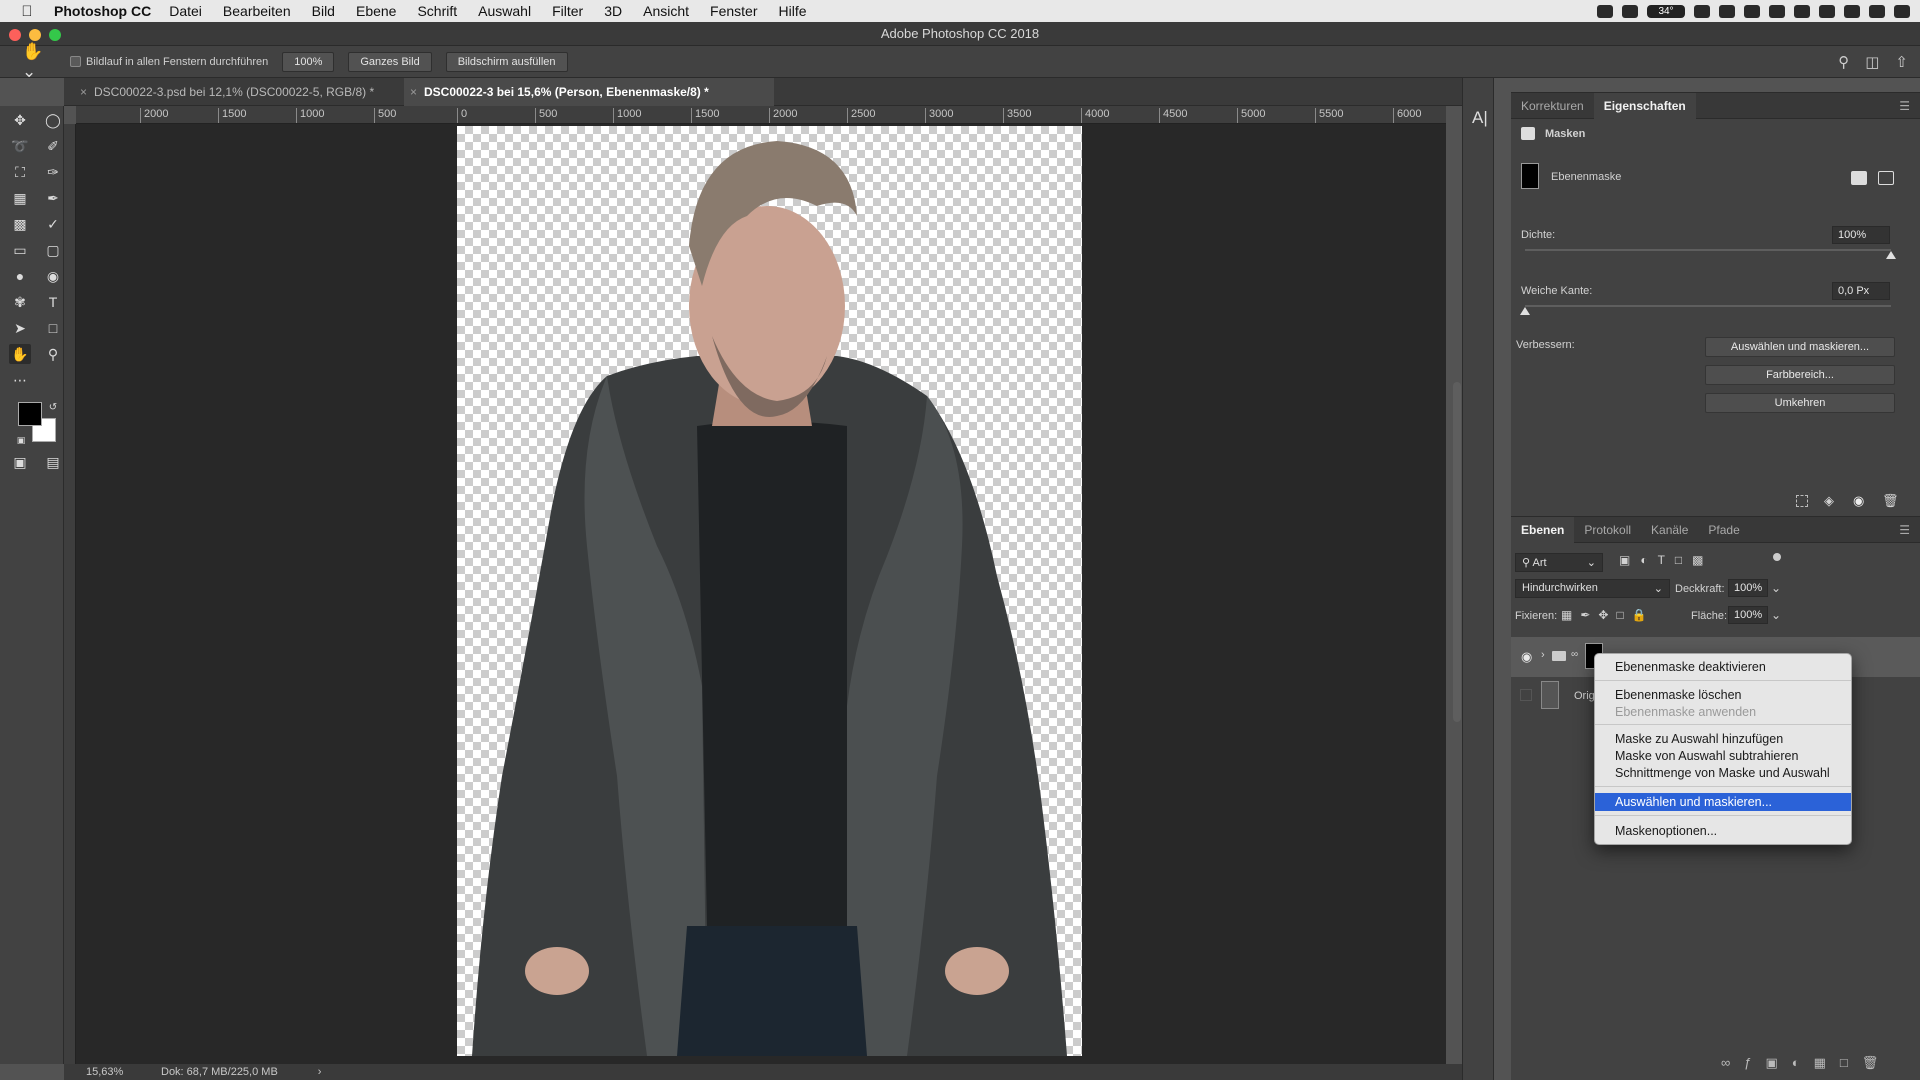 This screenshot has width=1920, height=1080. Describe the element at coordinates (320, 1072) in the screenshot. I see `status-menu-arrow: ›` at that location.